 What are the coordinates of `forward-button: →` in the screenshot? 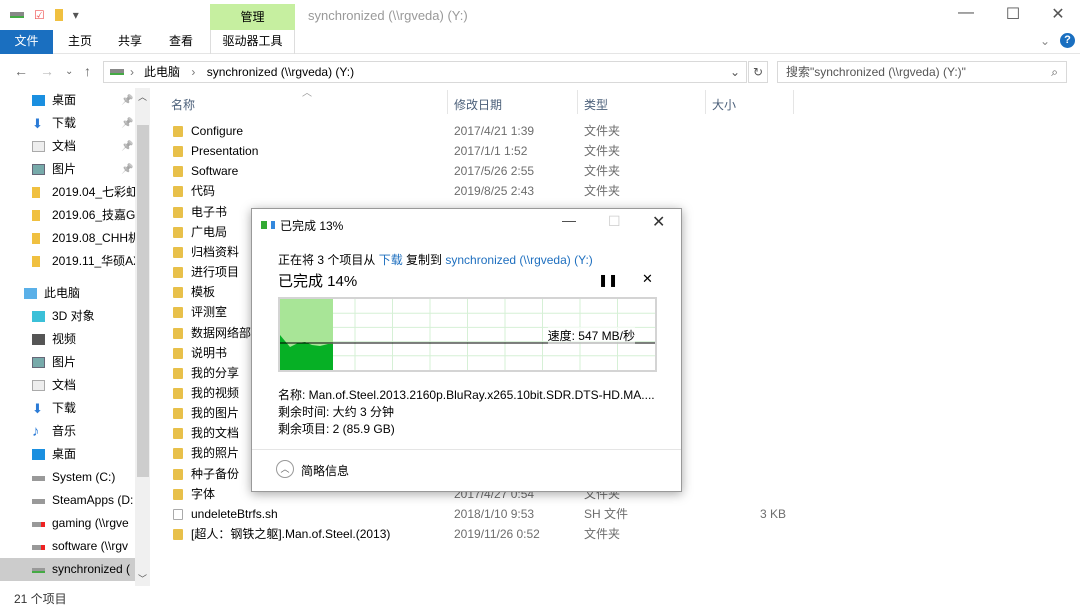 It's located at (47, 71).